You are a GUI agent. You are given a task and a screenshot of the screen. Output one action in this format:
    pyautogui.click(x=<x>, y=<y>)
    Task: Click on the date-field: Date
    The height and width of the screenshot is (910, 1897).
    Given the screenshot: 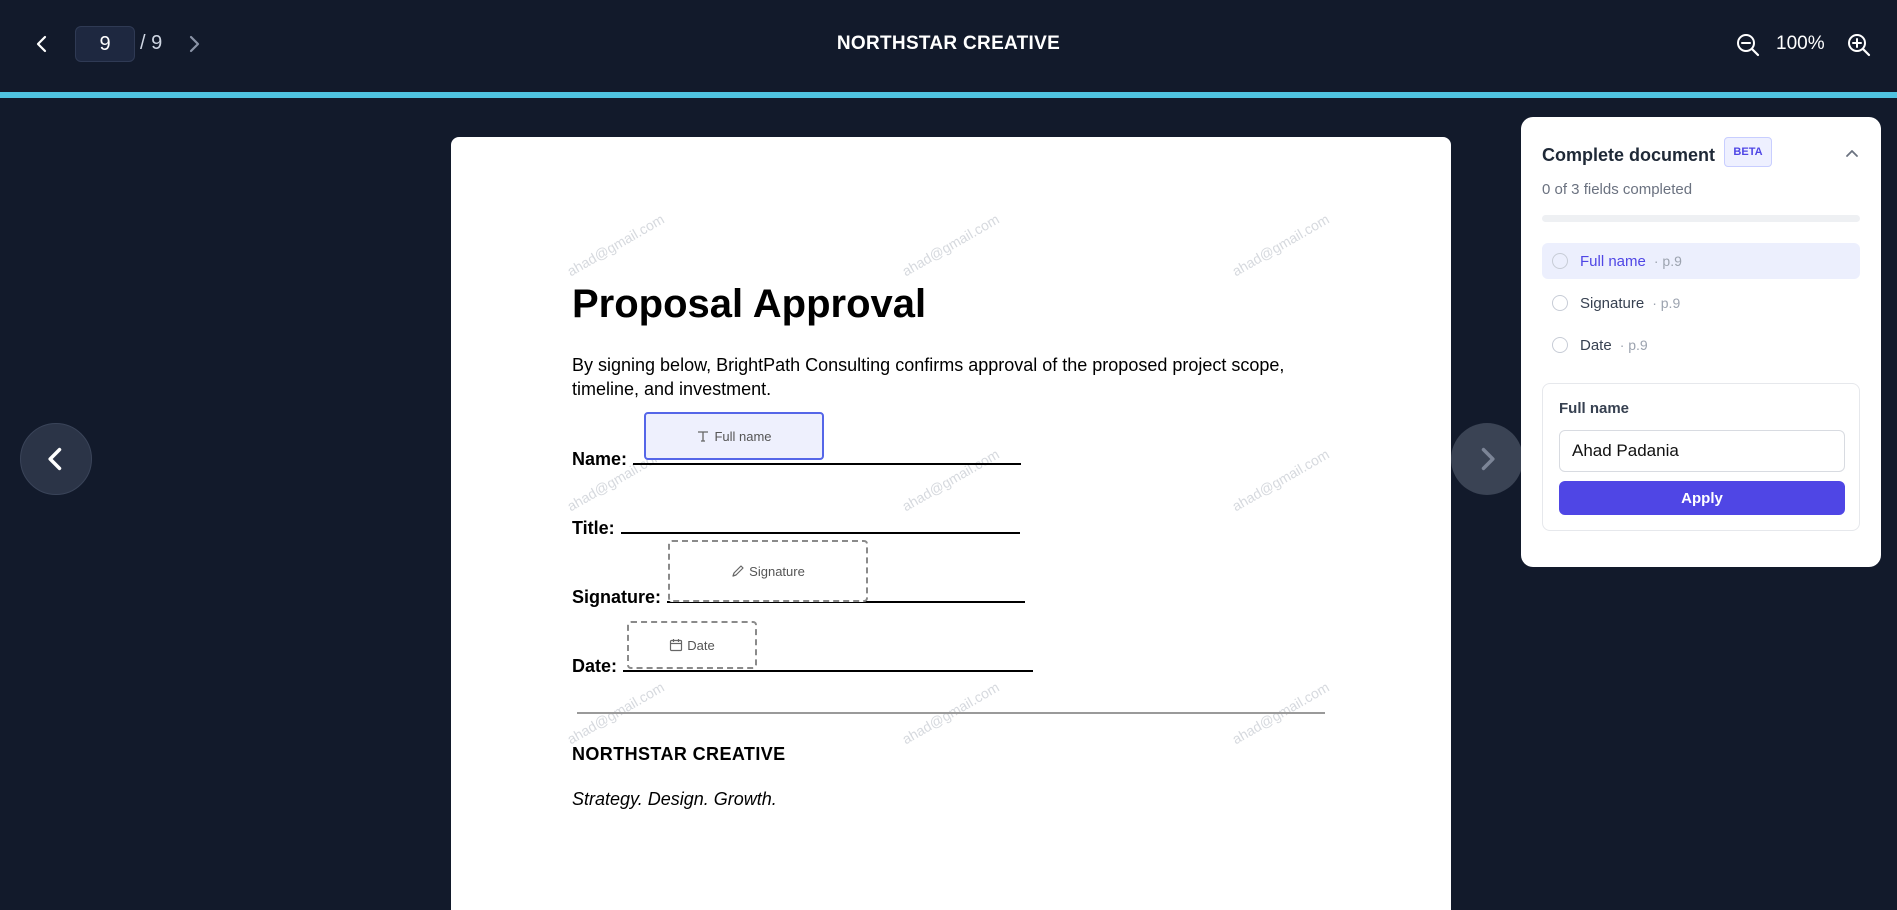 What is the action you would take?
    pyautogui.click(x=692, y=645)
    